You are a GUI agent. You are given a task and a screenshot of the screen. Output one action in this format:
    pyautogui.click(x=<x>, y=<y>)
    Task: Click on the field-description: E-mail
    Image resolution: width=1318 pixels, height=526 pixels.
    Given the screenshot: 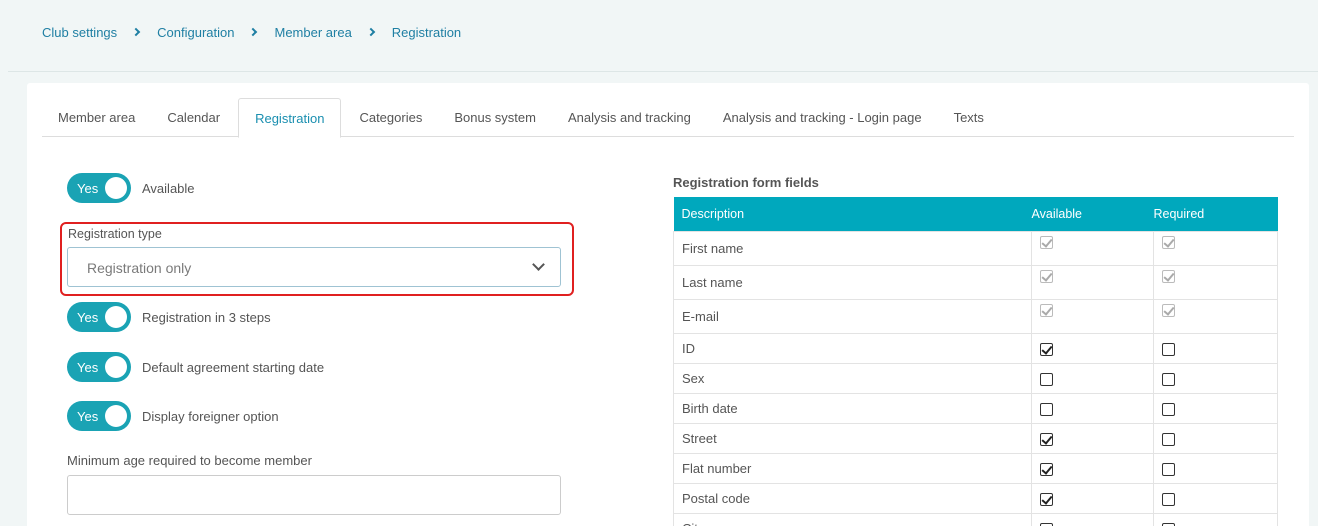 What is the action you would take?
    pyautogui.click(x=852, y=316)
    